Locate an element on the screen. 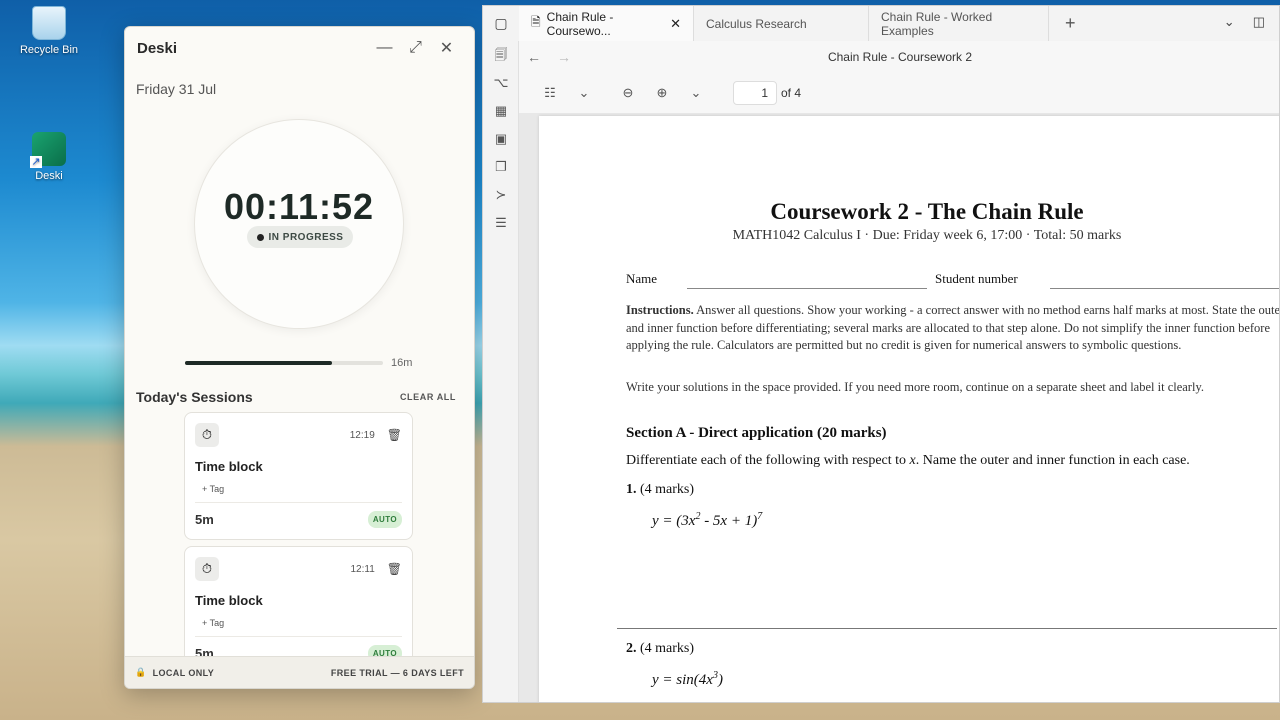 The width and height of the screenshot is (1280, 720). forward-arrow-icon: → is located at coordinates (564, 57).